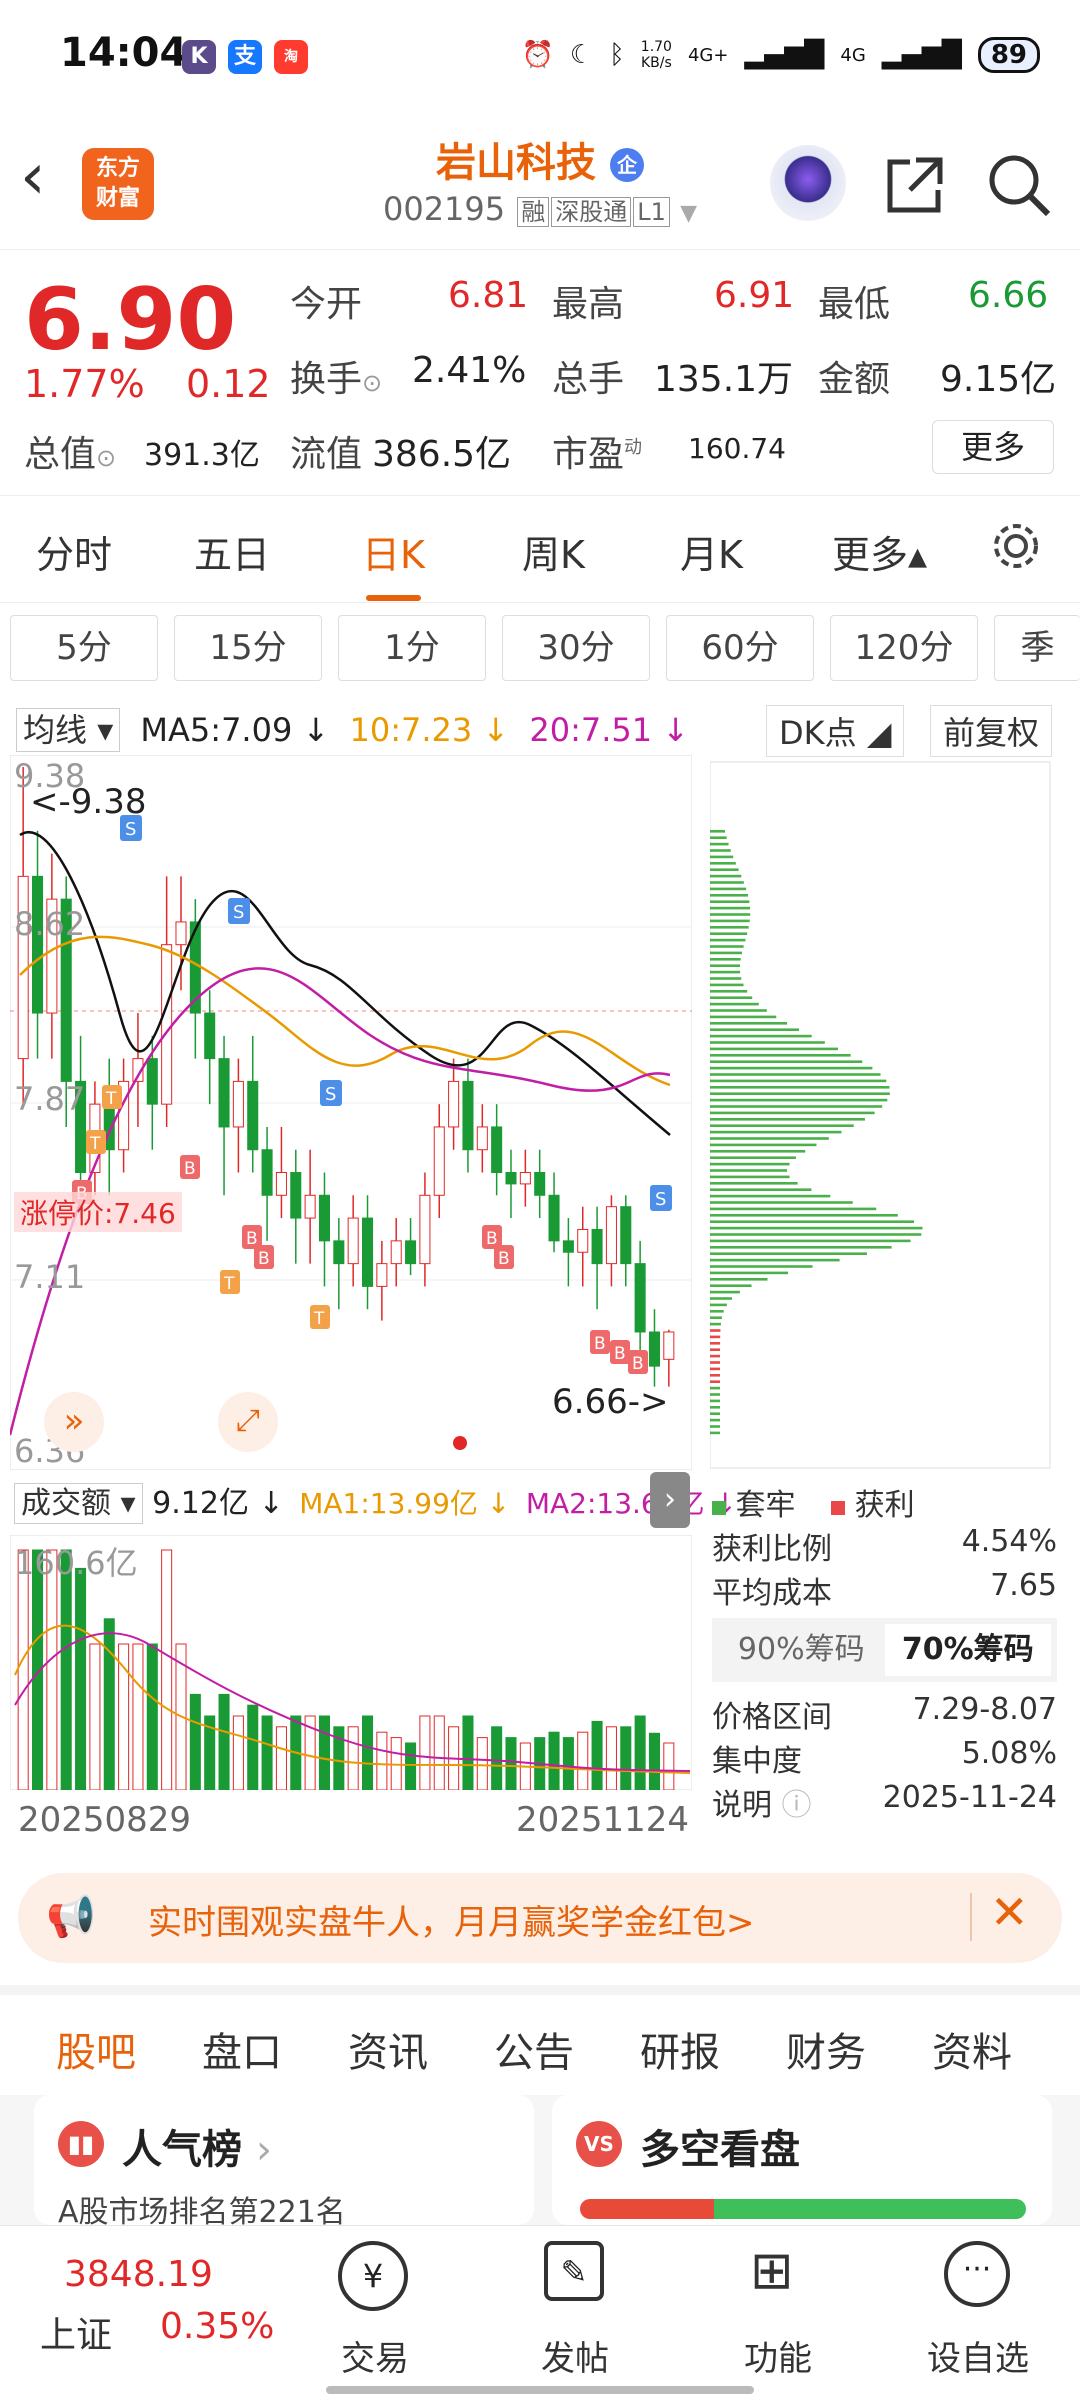 This screenshot has width=1080, height=2400. What do you see at coordinates (835, 731) in the screenshot?
I see `dk-point-button: DK点 ◢` at bounding box center [835, 731].